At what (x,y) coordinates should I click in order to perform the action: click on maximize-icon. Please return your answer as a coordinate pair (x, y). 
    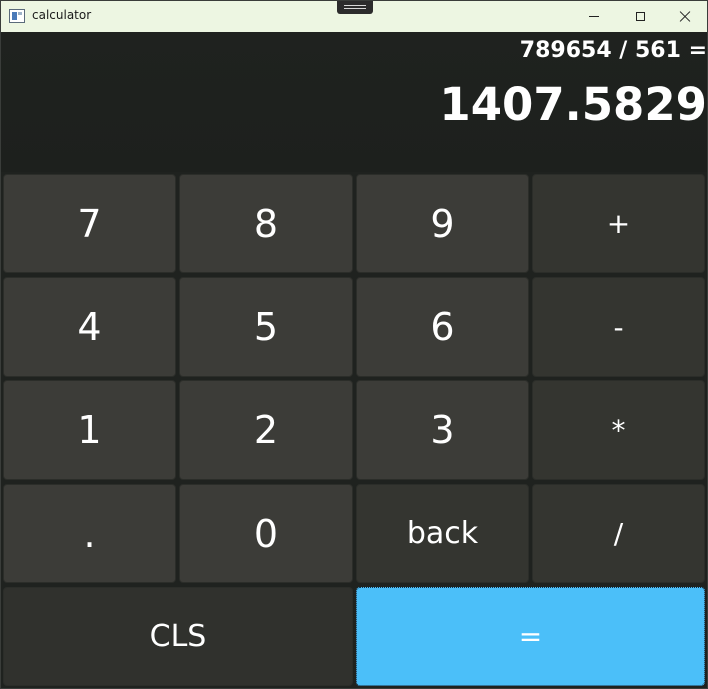
    Looking at the image, I should click on (640, 16).